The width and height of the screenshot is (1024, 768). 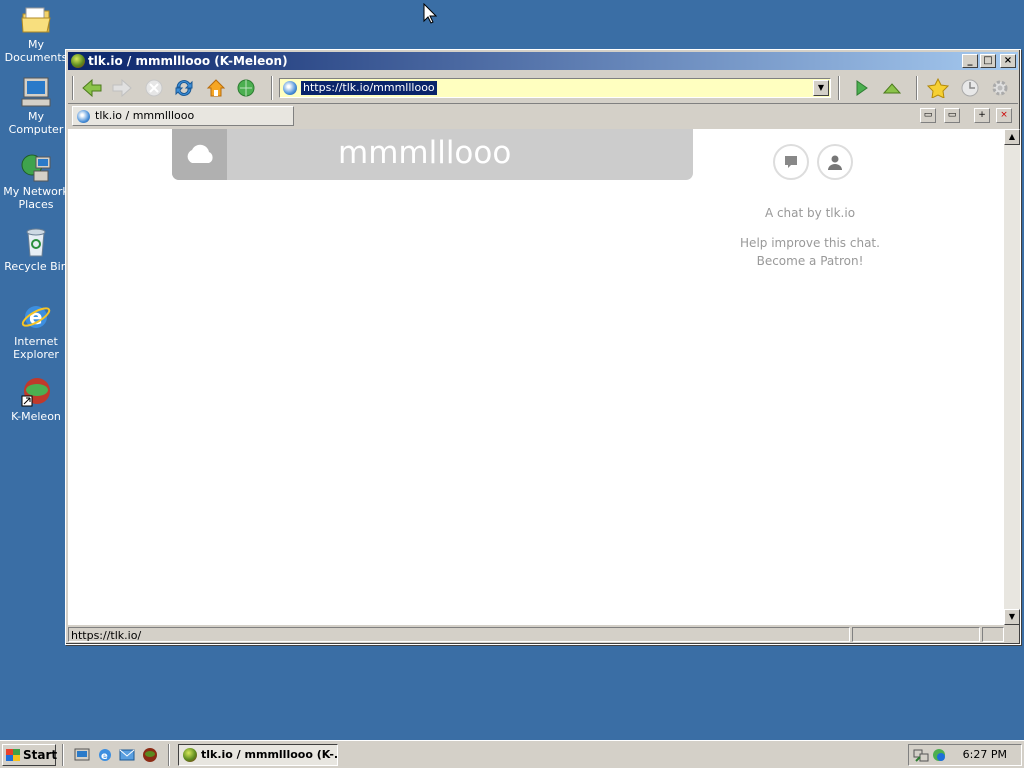 What do you see at coordinates (36, 198) in the screenshot?
I see `desktop-icon-label: My Network Places` at bounding box center [36, 198].